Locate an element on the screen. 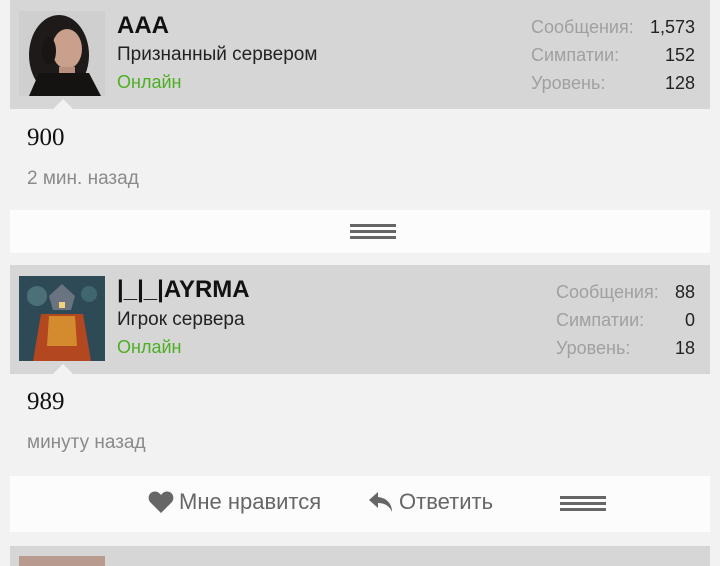  stat-value: 1,573 is located at coordinates (672, 27).